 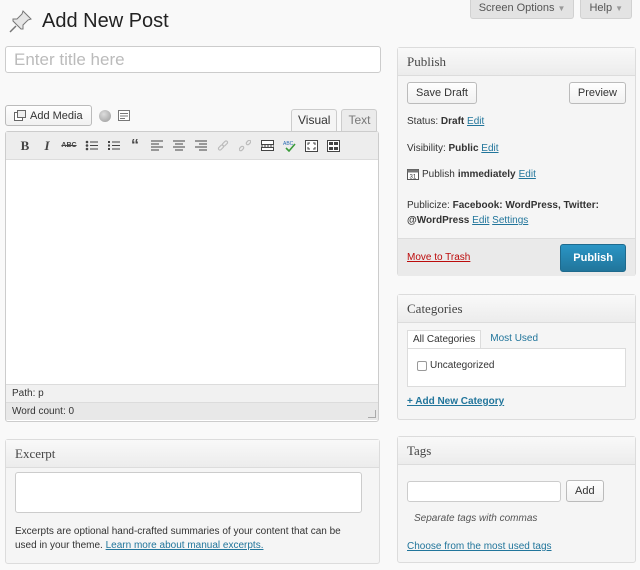 What do you see at coordinates (438, 257) in the screenshot?
I see `move-to-trash-link: Move to Trash` at bounding box center [438, 257].